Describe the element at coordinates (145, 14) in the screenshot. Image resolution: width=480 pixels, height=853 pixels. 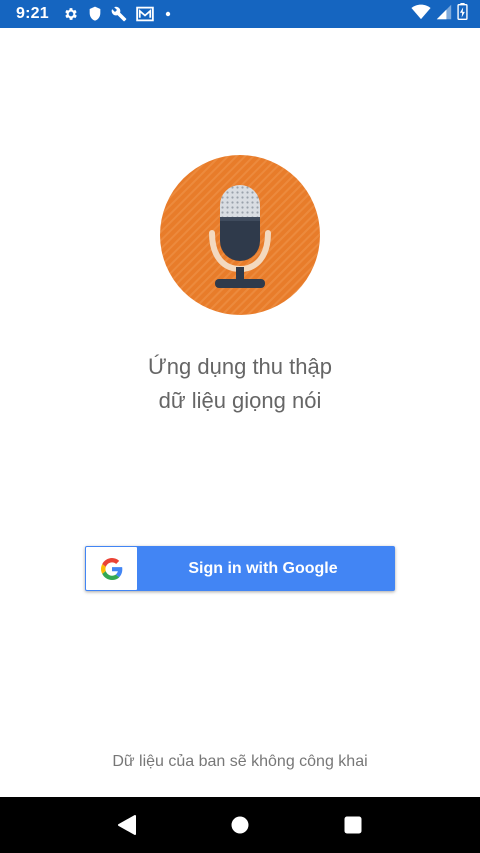
I see `mail-icon` at that location.